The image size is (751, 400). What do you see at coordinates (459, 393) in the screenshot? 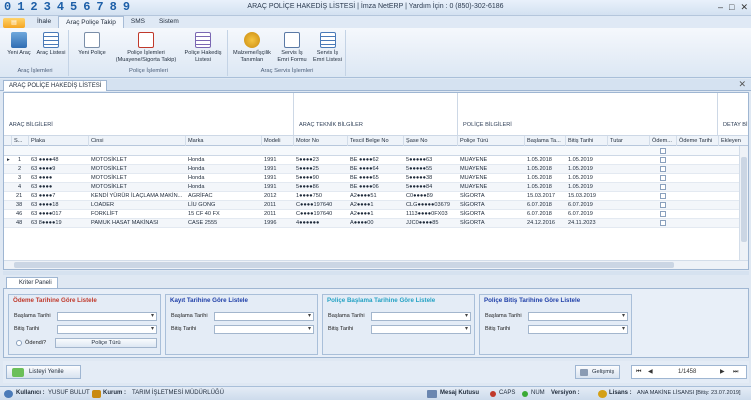
I see `message-box-link: Mesaj Kutusu` at bounding box center [459, 393].